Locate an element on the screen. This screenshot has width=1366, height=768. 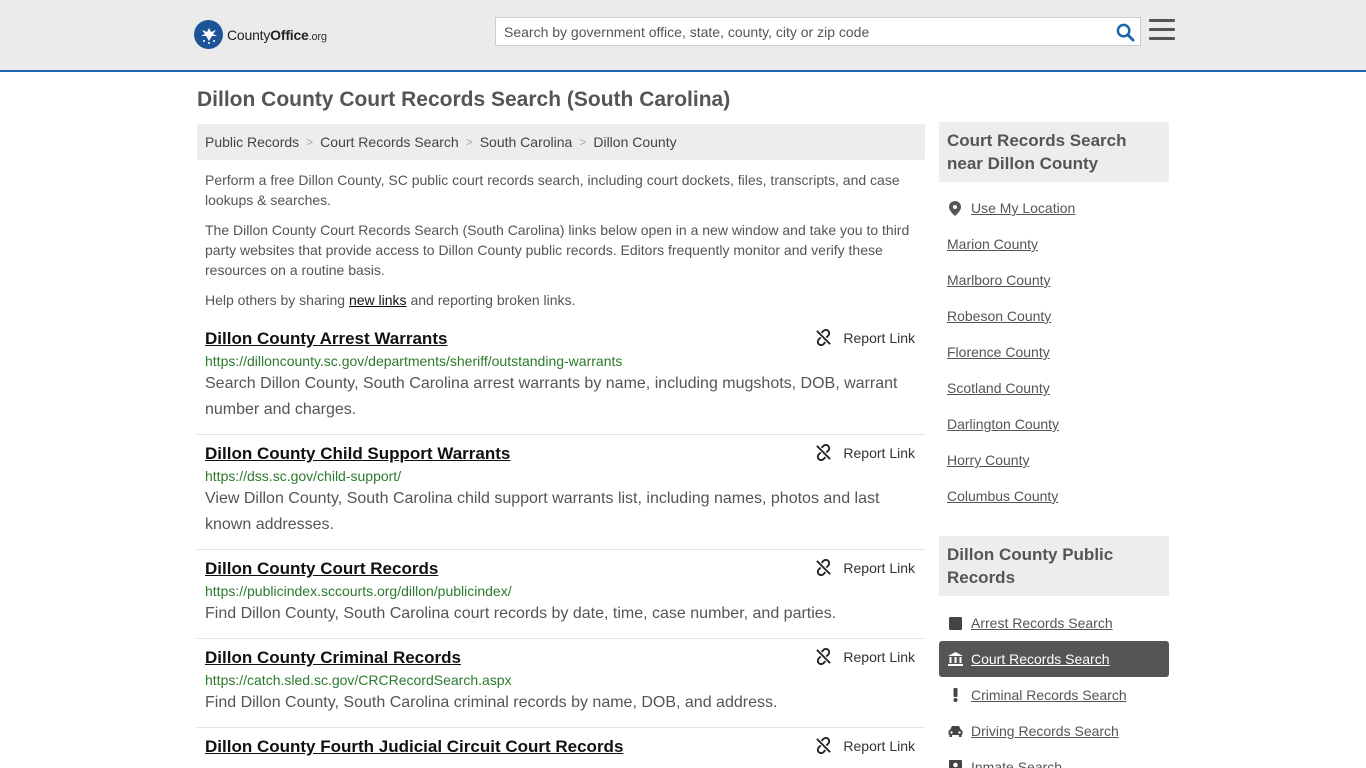
nearby-county-link: Horry County is located at coordinates (988, 460).